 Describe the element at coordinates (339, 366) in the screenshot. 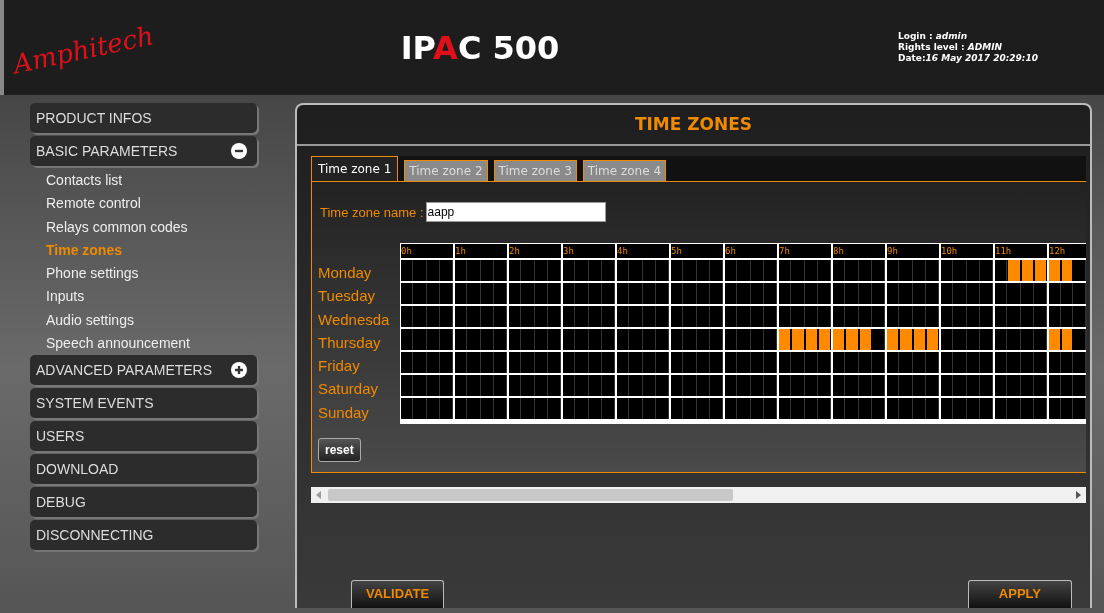

I see `day-label: Friday` at that location.